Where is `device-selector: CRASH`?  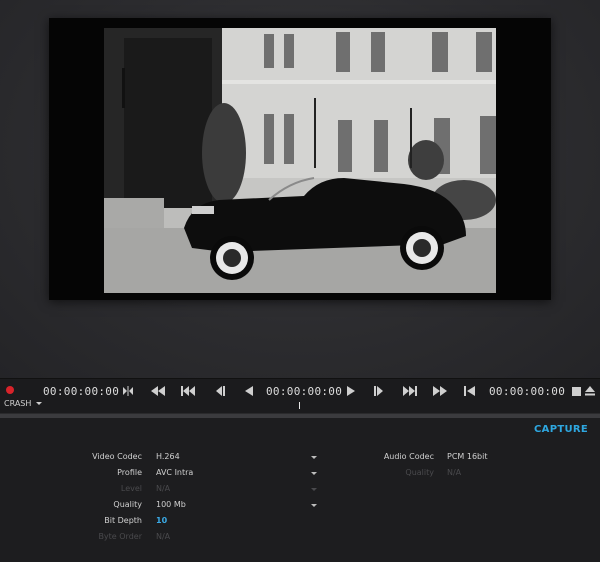
device-selector: CRASH is located at coordinates (23, 403).